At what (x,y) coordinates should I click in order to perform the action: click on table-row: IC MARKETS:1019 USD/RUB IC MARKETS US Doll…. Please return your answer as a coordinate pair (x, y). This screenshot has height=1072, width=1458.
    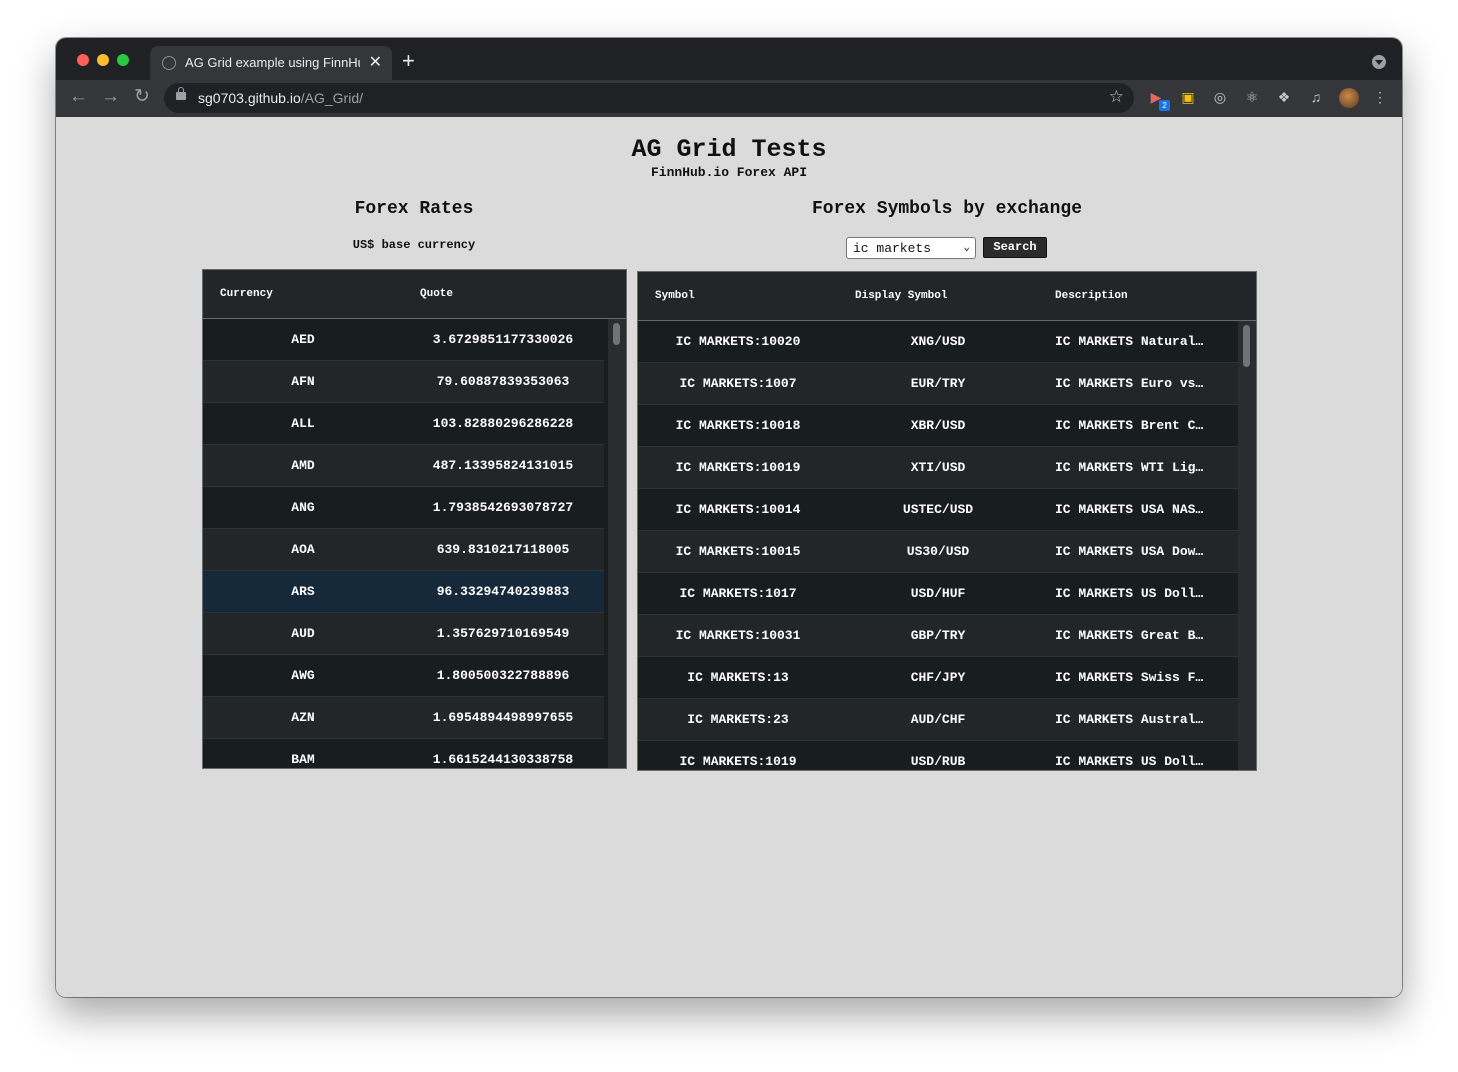
    Looking at the image, I should click on (938, 755).